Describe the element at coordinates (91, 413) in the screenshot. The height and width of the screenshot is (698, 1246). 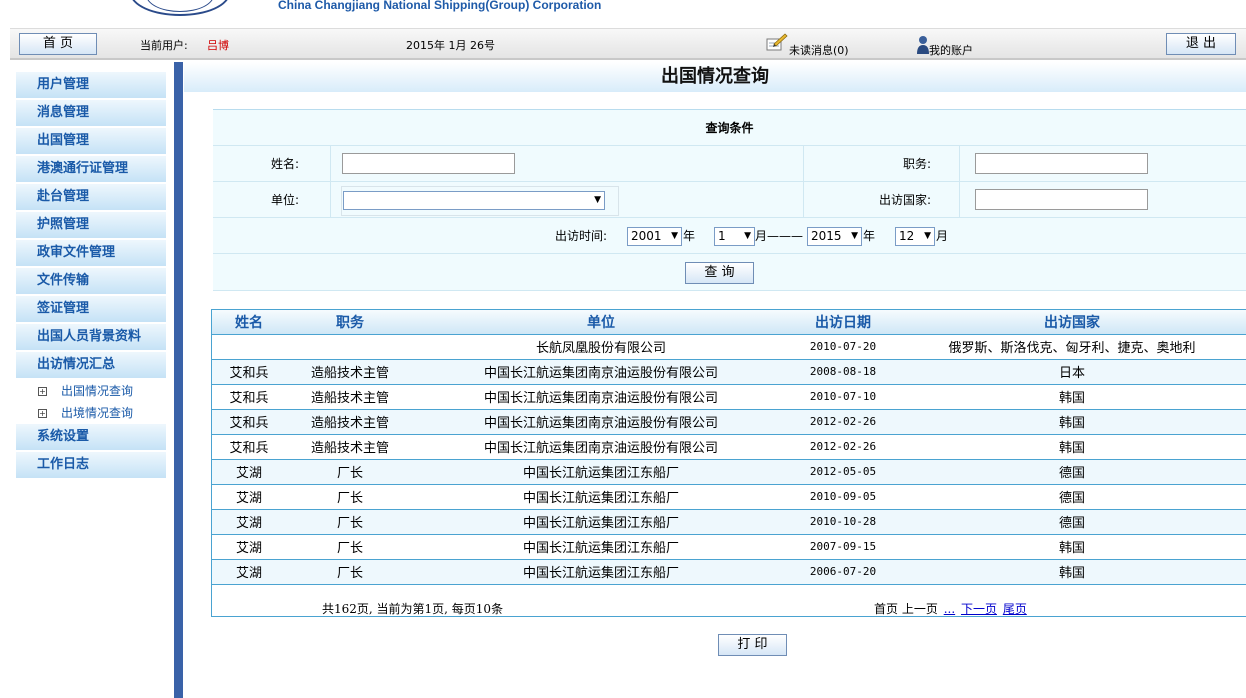
I see `sidebar-subitem-exit-query: + 出境情况查询` at that location.